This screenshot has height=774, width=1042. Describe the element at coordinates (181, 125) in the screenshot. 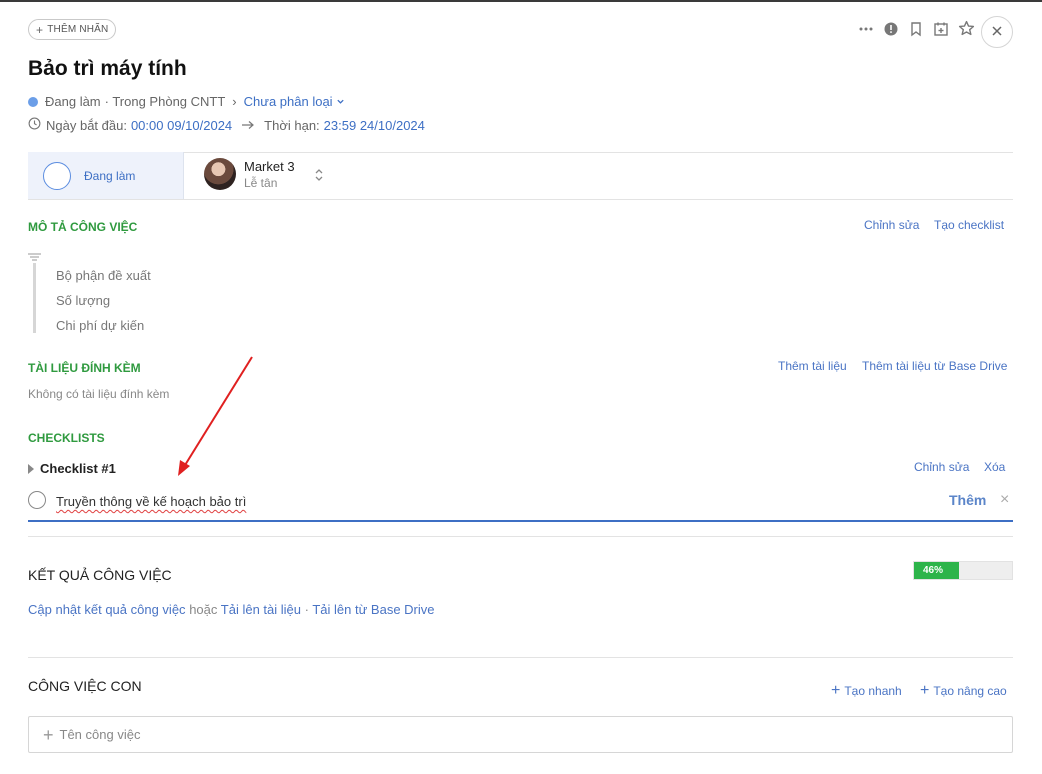

I see `start-date-value: 00:00 09/10/2024` at that location.